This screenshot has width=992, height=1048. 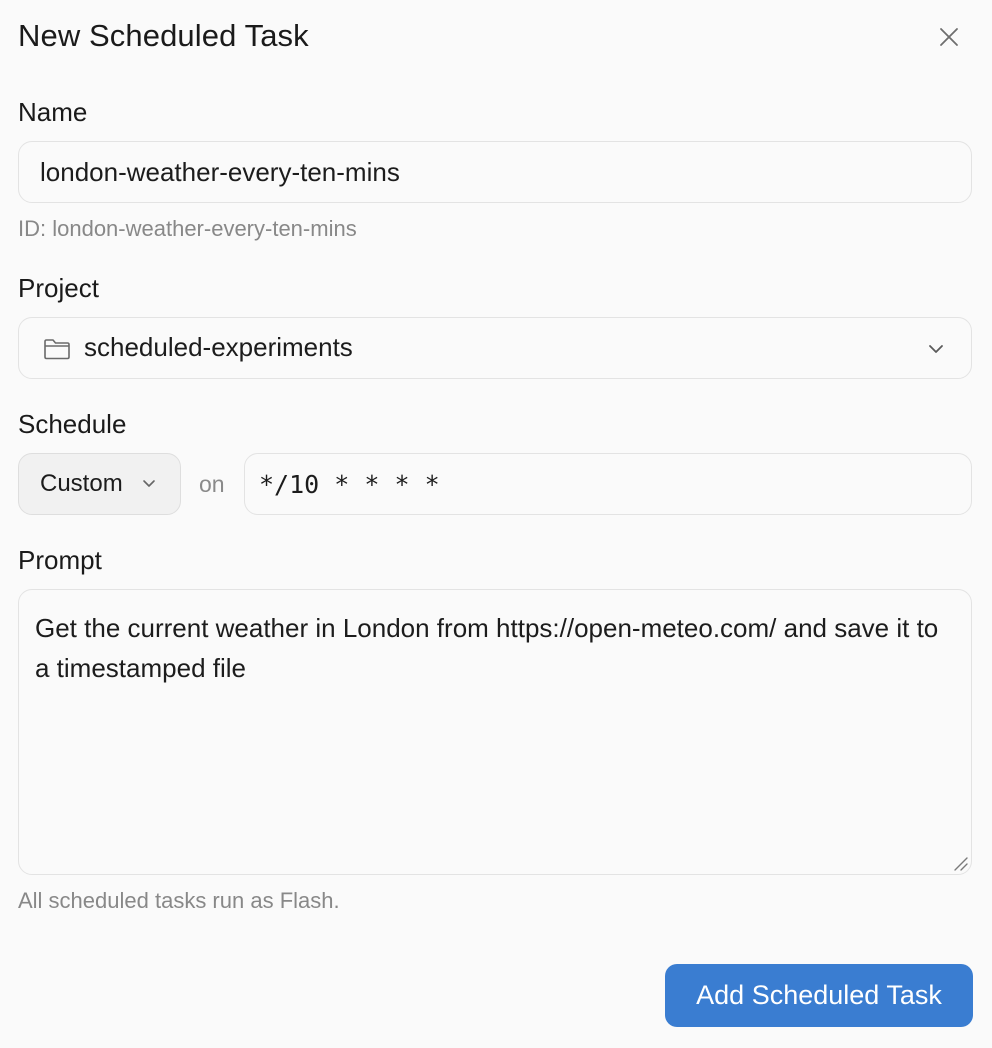 I want to click on close-icon, so click(x=949, y=37).